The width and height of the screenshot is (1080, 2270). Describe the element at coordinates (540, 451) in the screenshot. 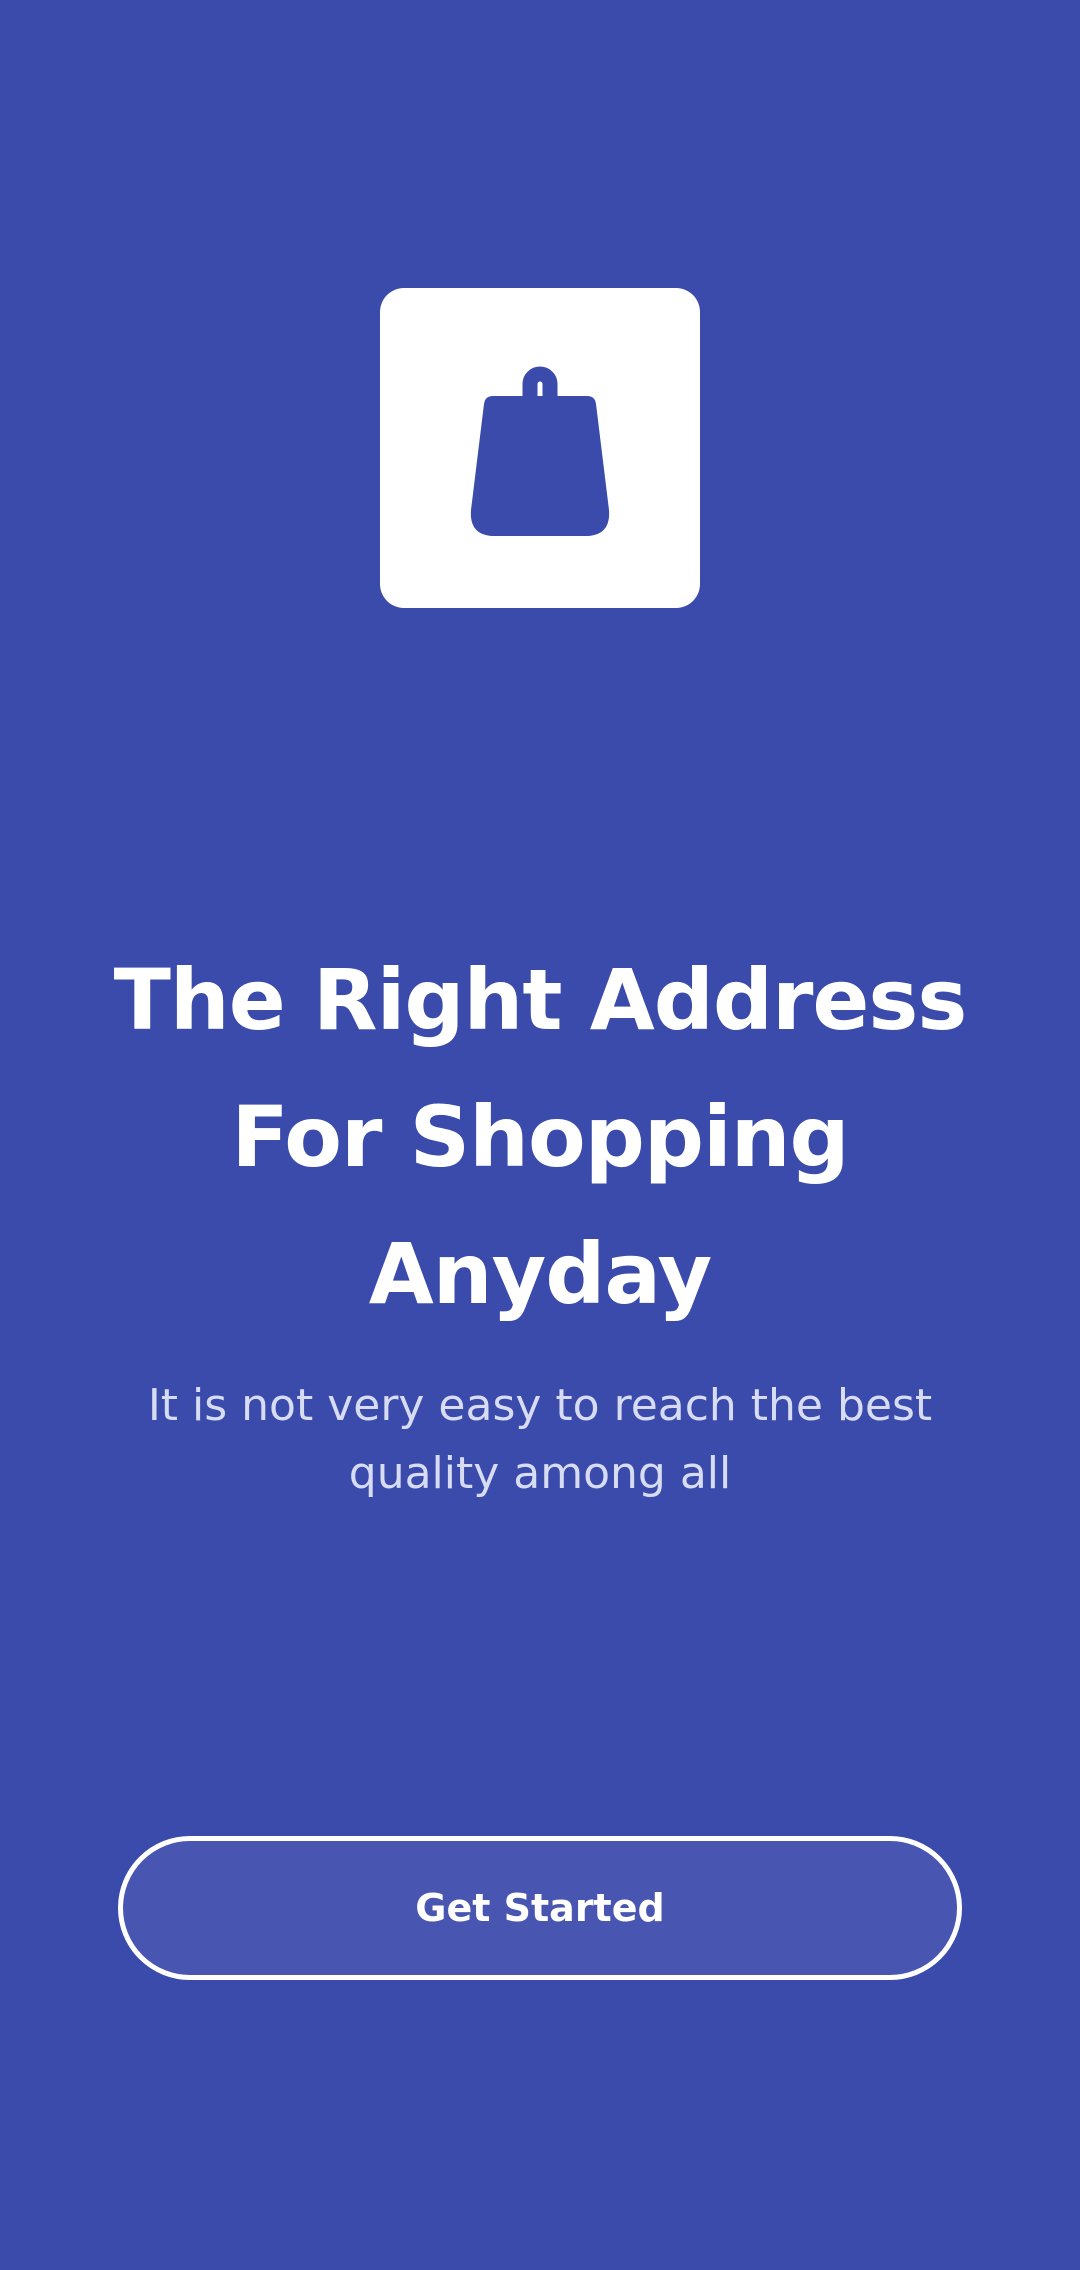

I see `shopping-bag-icon` at that location.